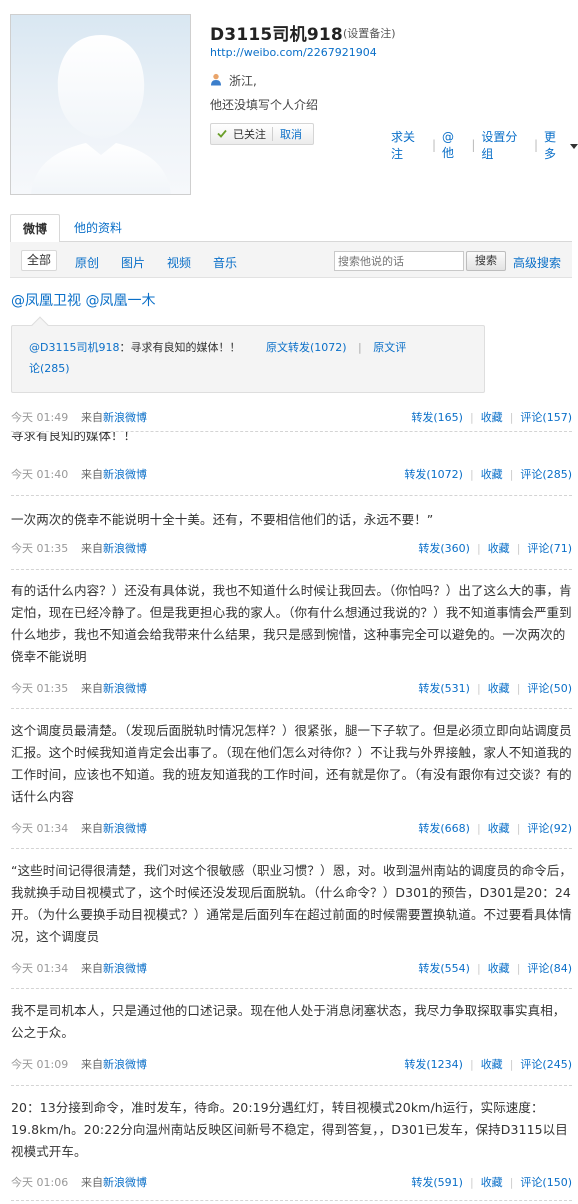 The width and height of the screenshot is (578, 1204). I want to click on post-actions: 转发(165) | 收藏 | 评论(157), so click(491, 417).